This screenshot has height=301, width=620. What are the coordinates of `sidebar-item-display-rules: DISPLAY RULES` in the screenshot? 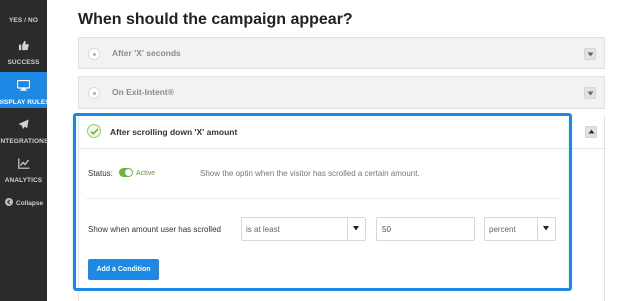 It's located at (25, 90).